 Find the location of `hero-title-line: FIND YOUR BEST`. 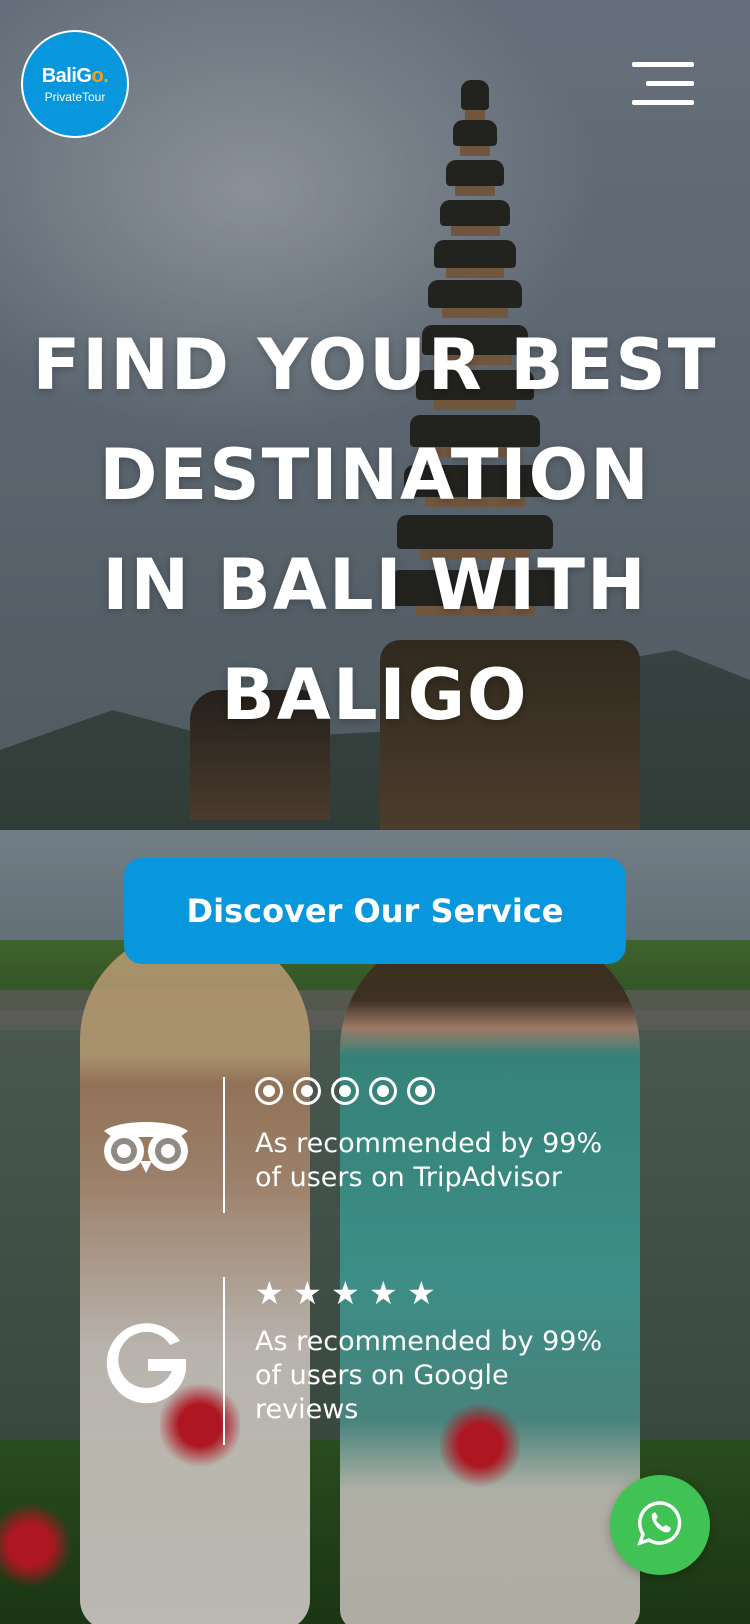

hero-title-line: FIND YOUR BEST is located at coordinates (375, 365).